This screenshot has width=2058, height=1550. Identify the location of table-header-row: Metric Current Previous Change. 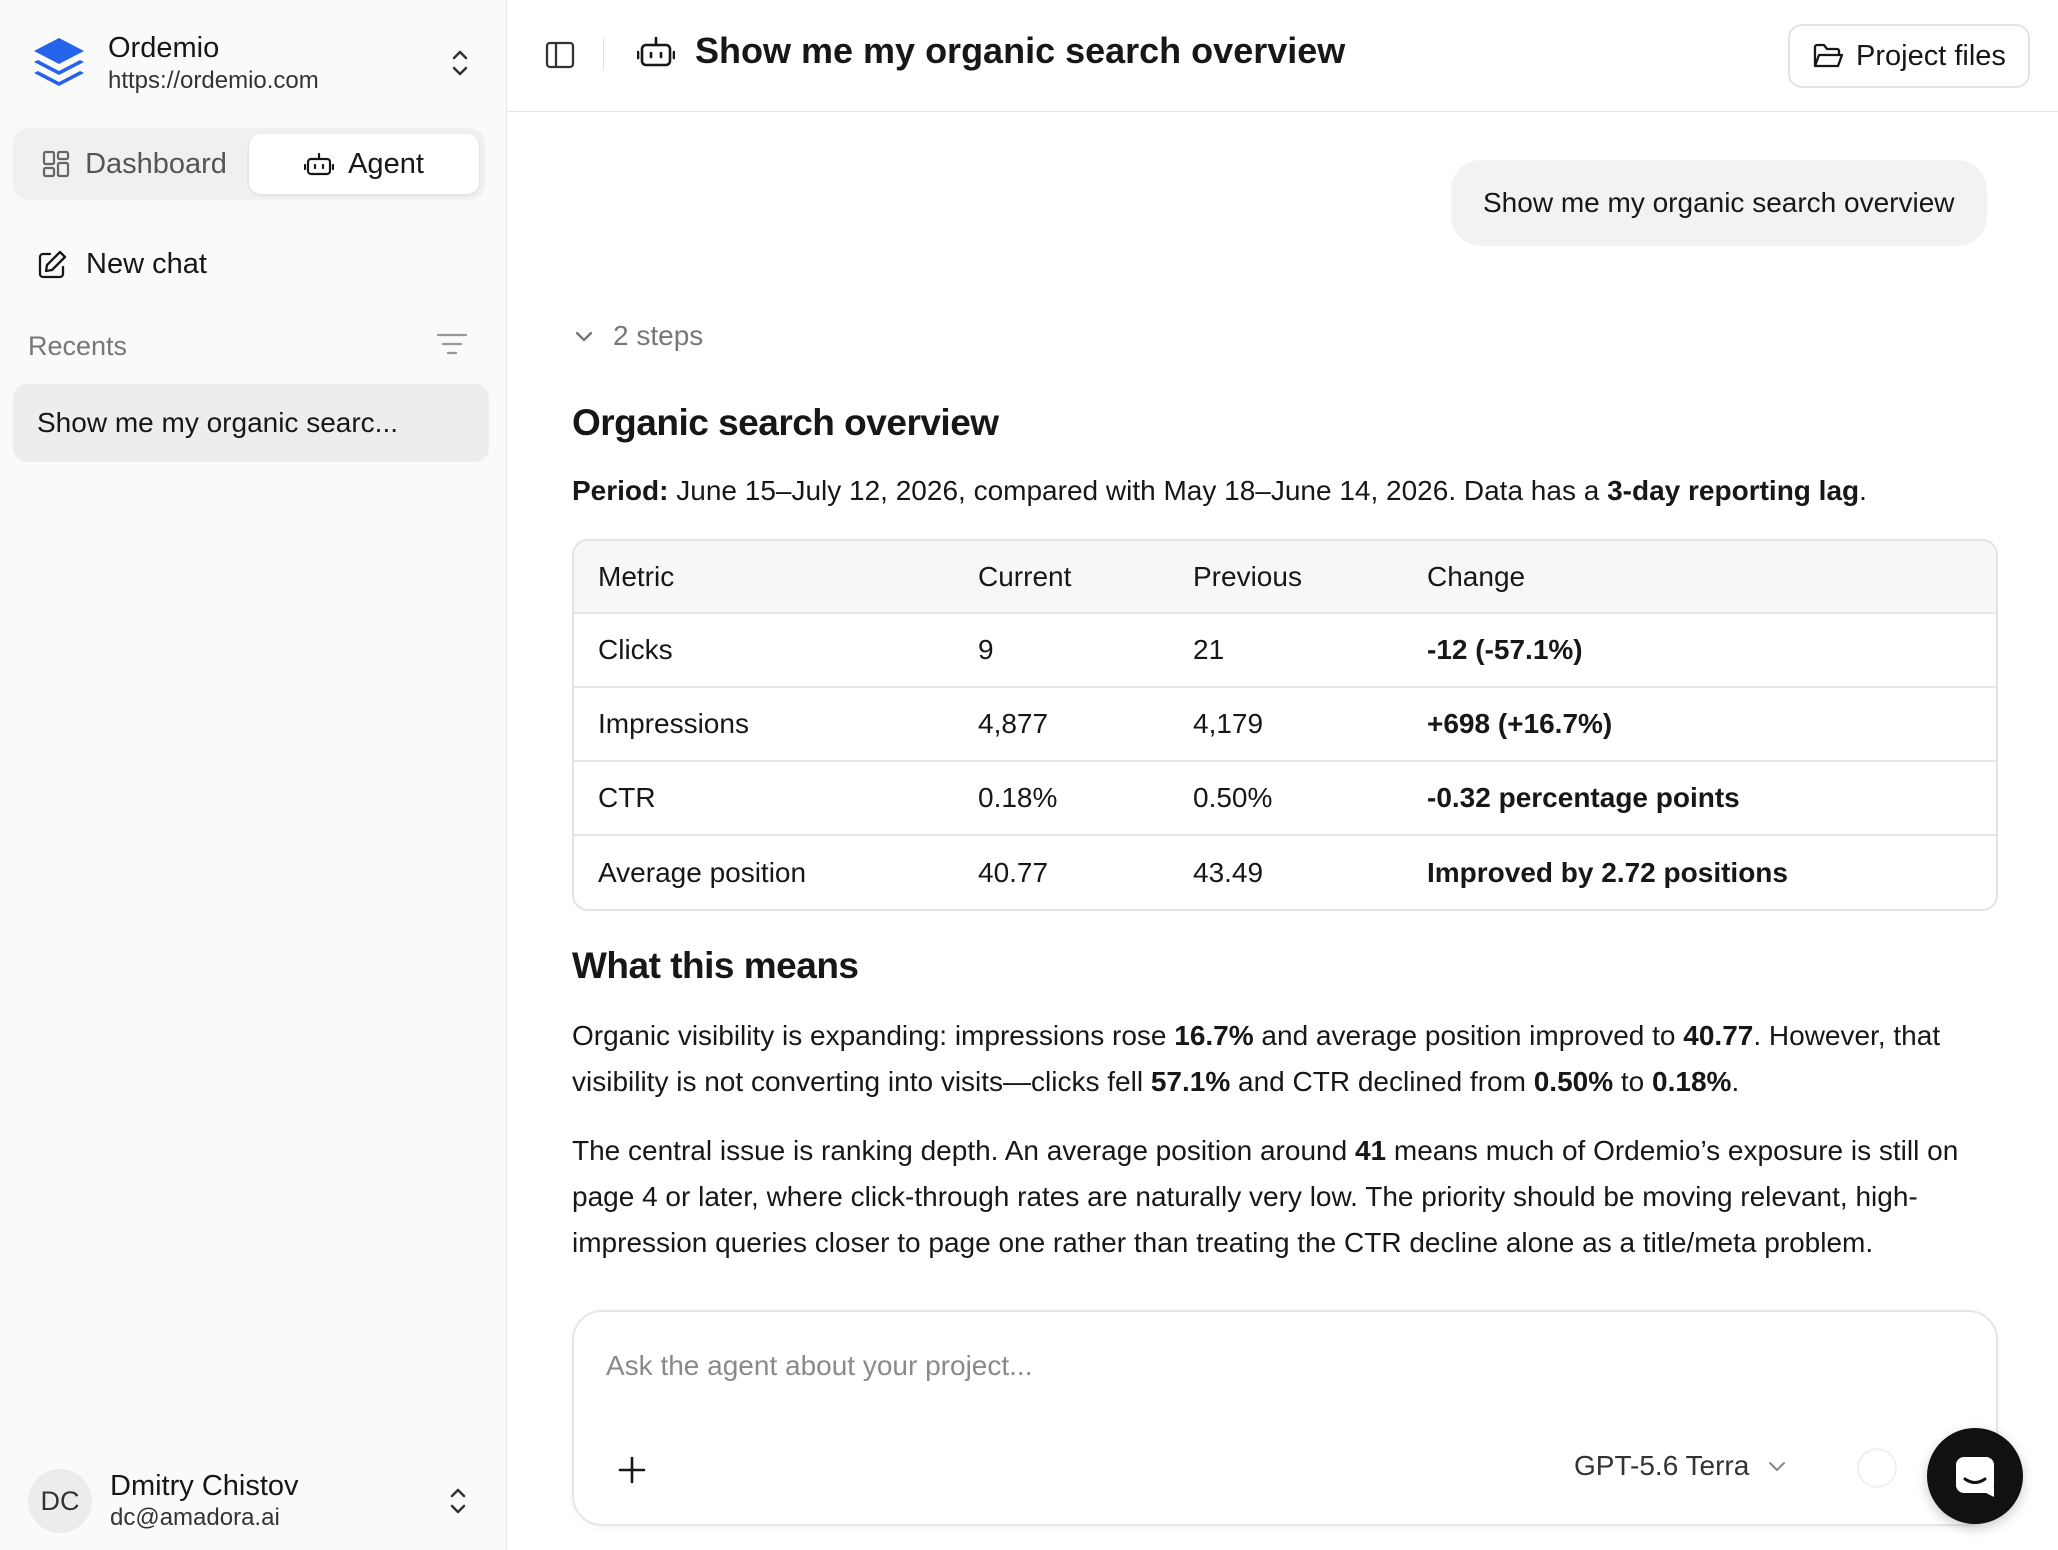
(1285, 577).